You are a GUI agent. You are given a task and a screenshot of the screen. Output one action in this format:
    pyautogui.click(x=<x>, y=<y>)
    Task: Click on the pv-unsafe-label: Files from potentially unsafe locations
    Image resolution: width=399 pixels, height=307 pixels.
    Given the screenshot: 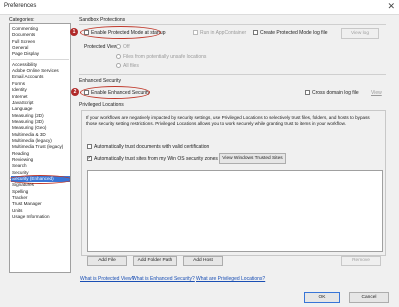 What is the action you would take?
    pyautogui.click(x=165, y=57)
    